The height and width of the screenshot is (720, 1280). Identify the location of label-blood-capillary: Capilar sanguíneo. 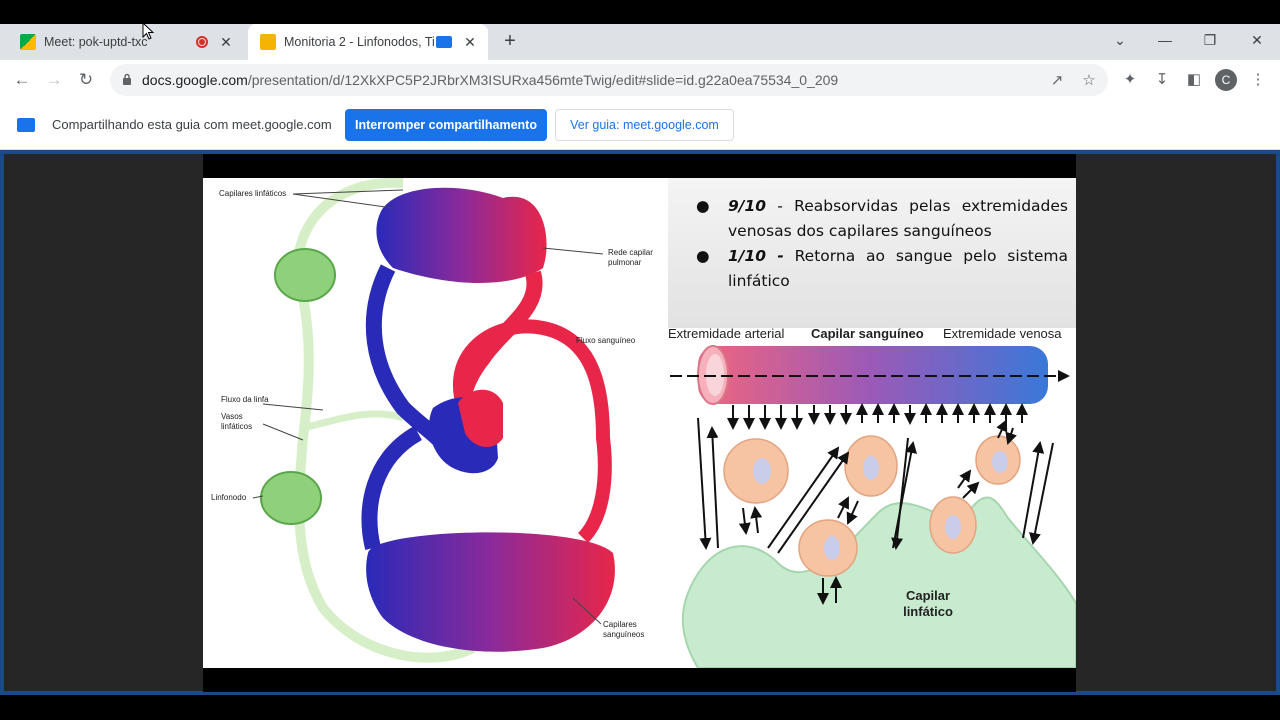
(867, 333).